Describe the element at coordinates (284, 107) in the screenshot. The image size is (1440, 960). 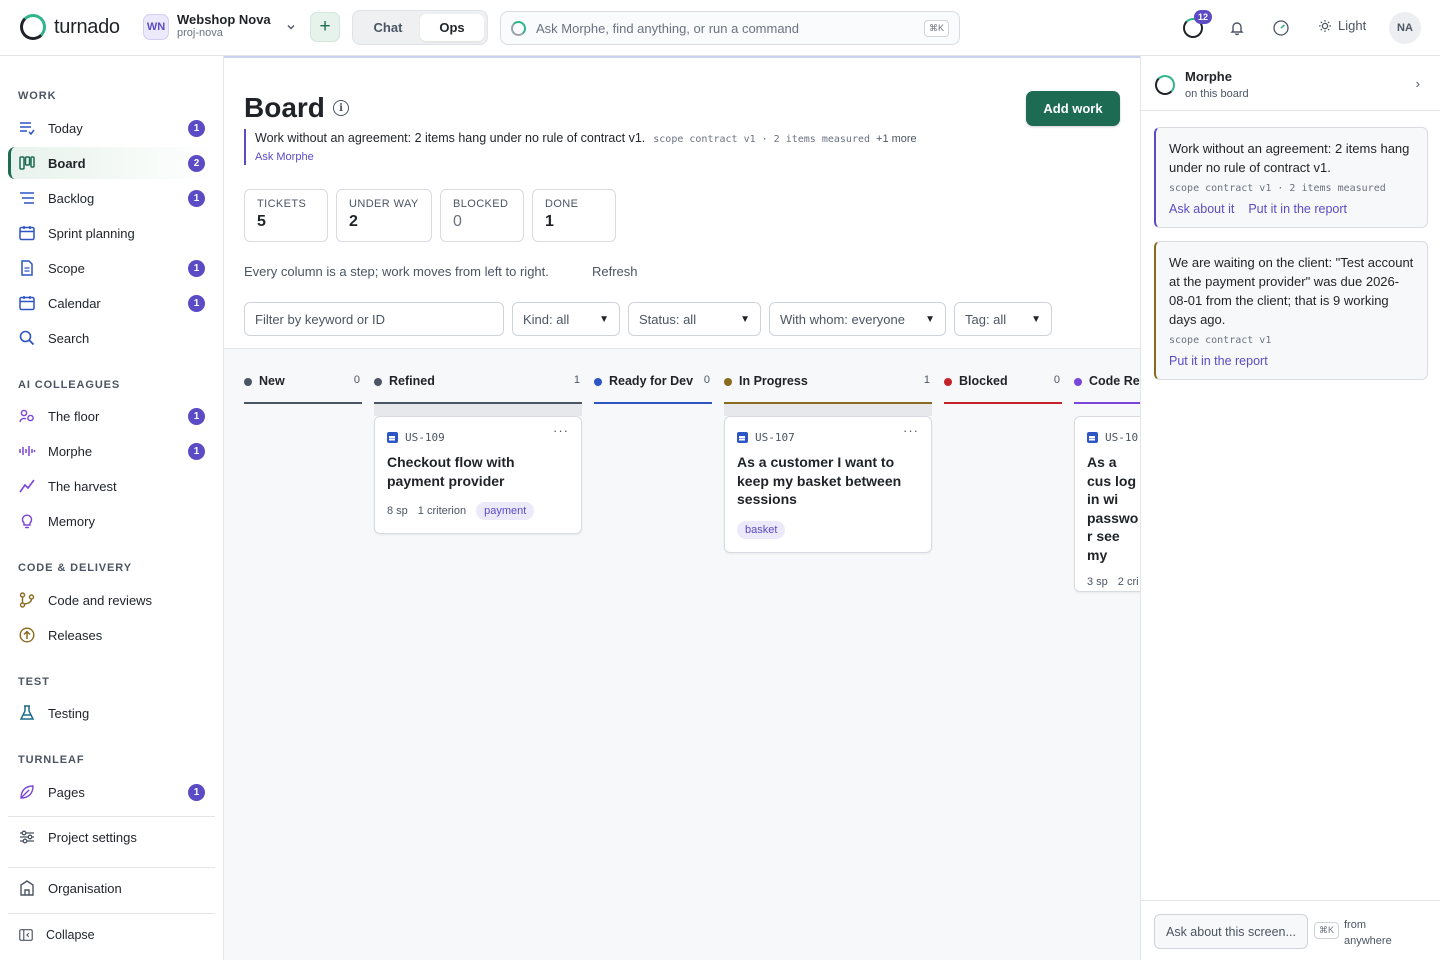
I see `page-title: Board` at that location.